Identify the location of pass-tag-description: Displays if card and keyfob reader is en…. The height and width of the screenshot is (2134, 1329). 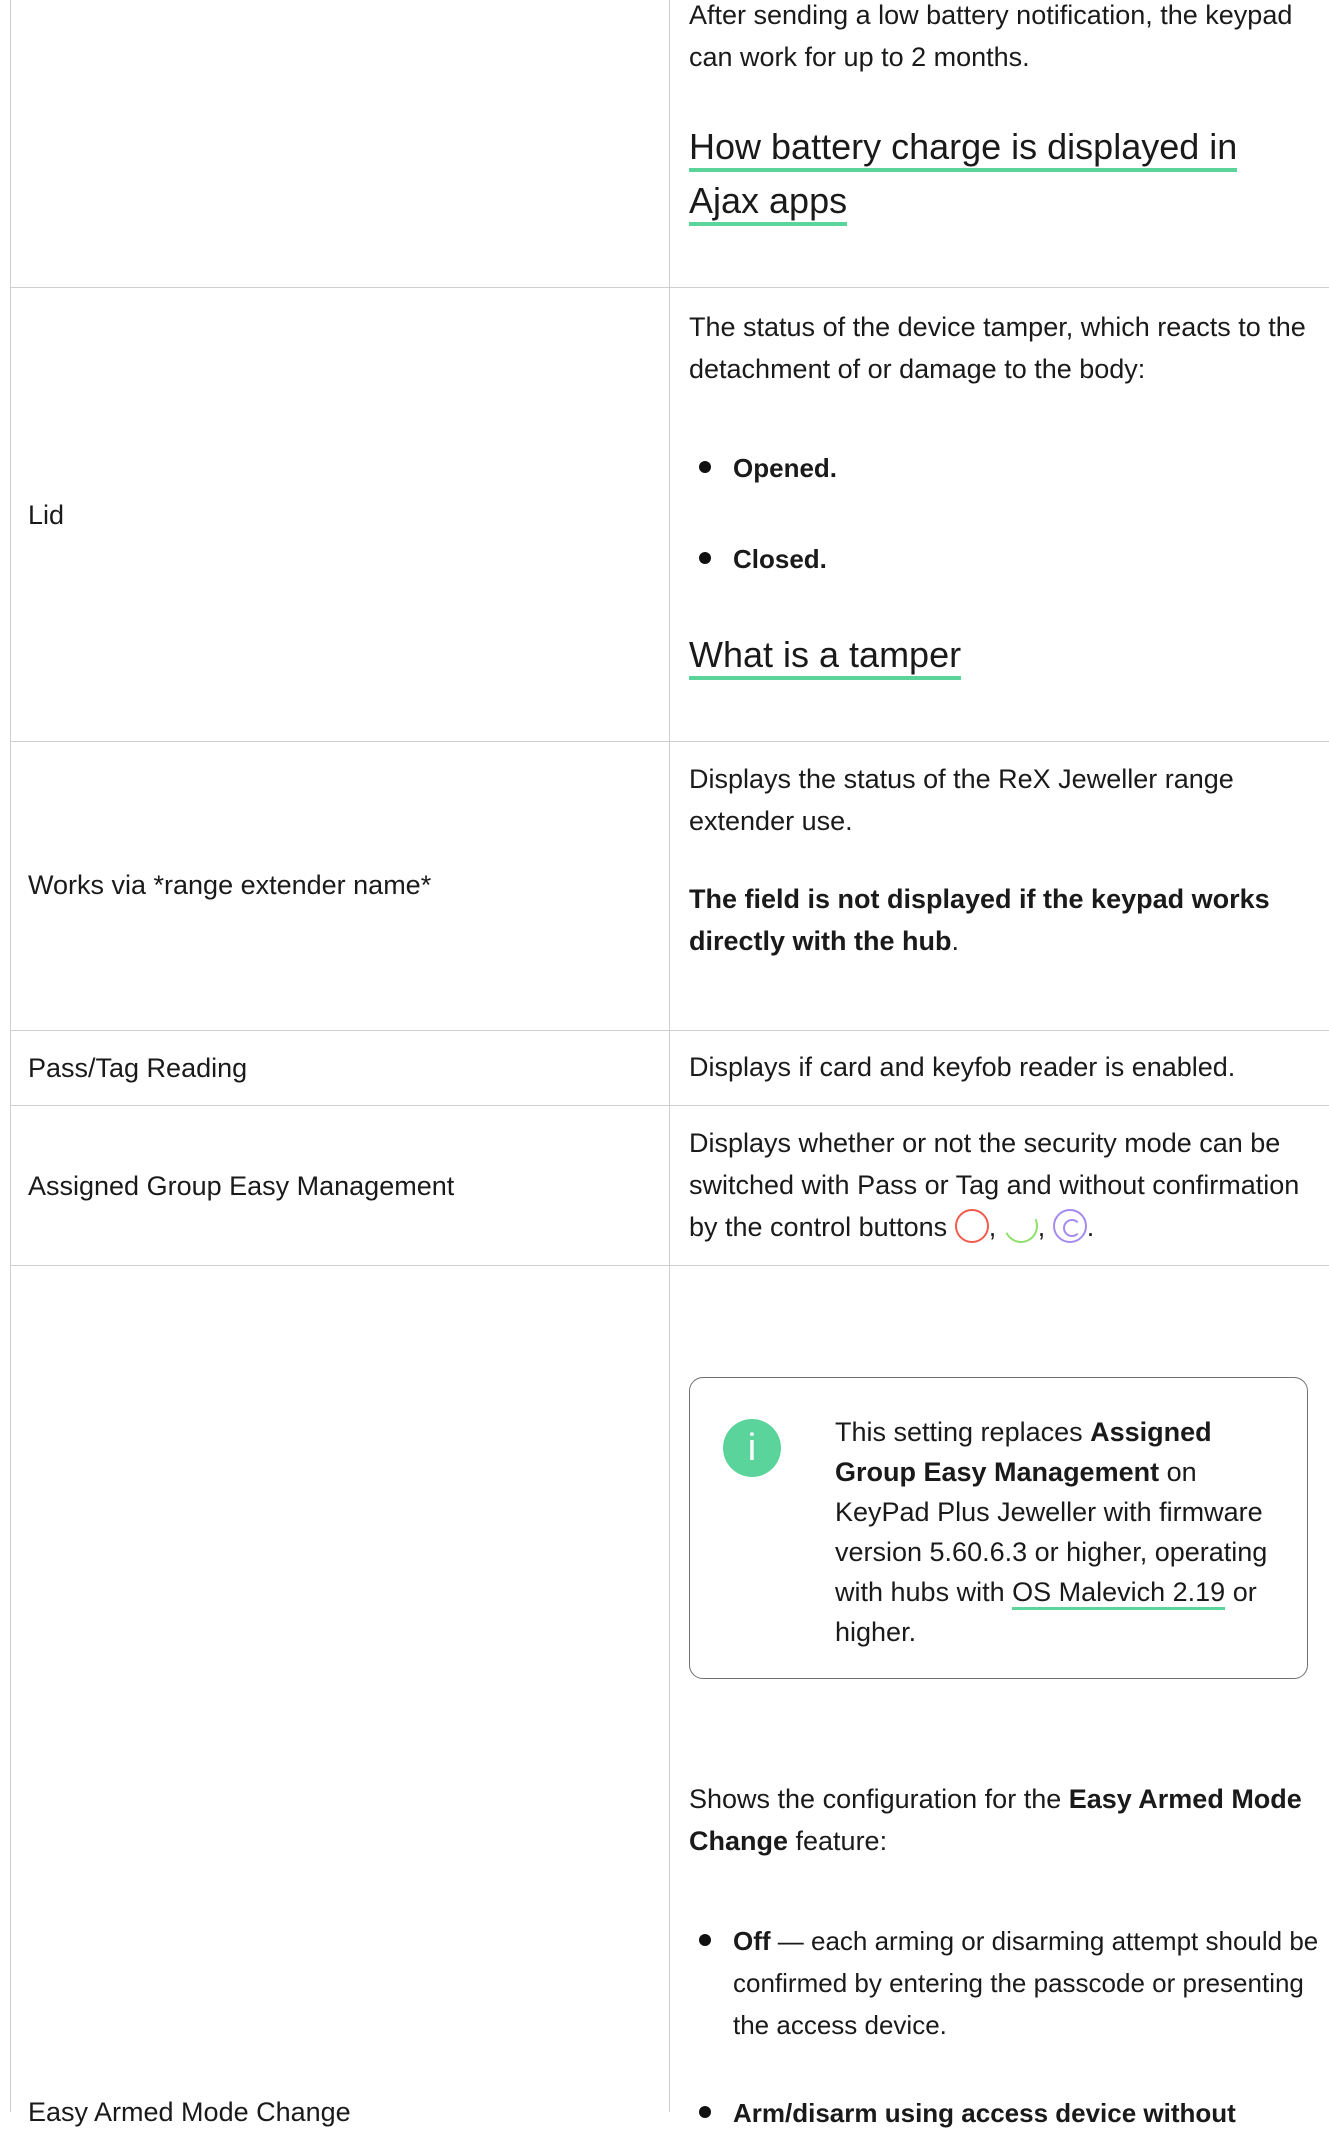
(962, 1067).